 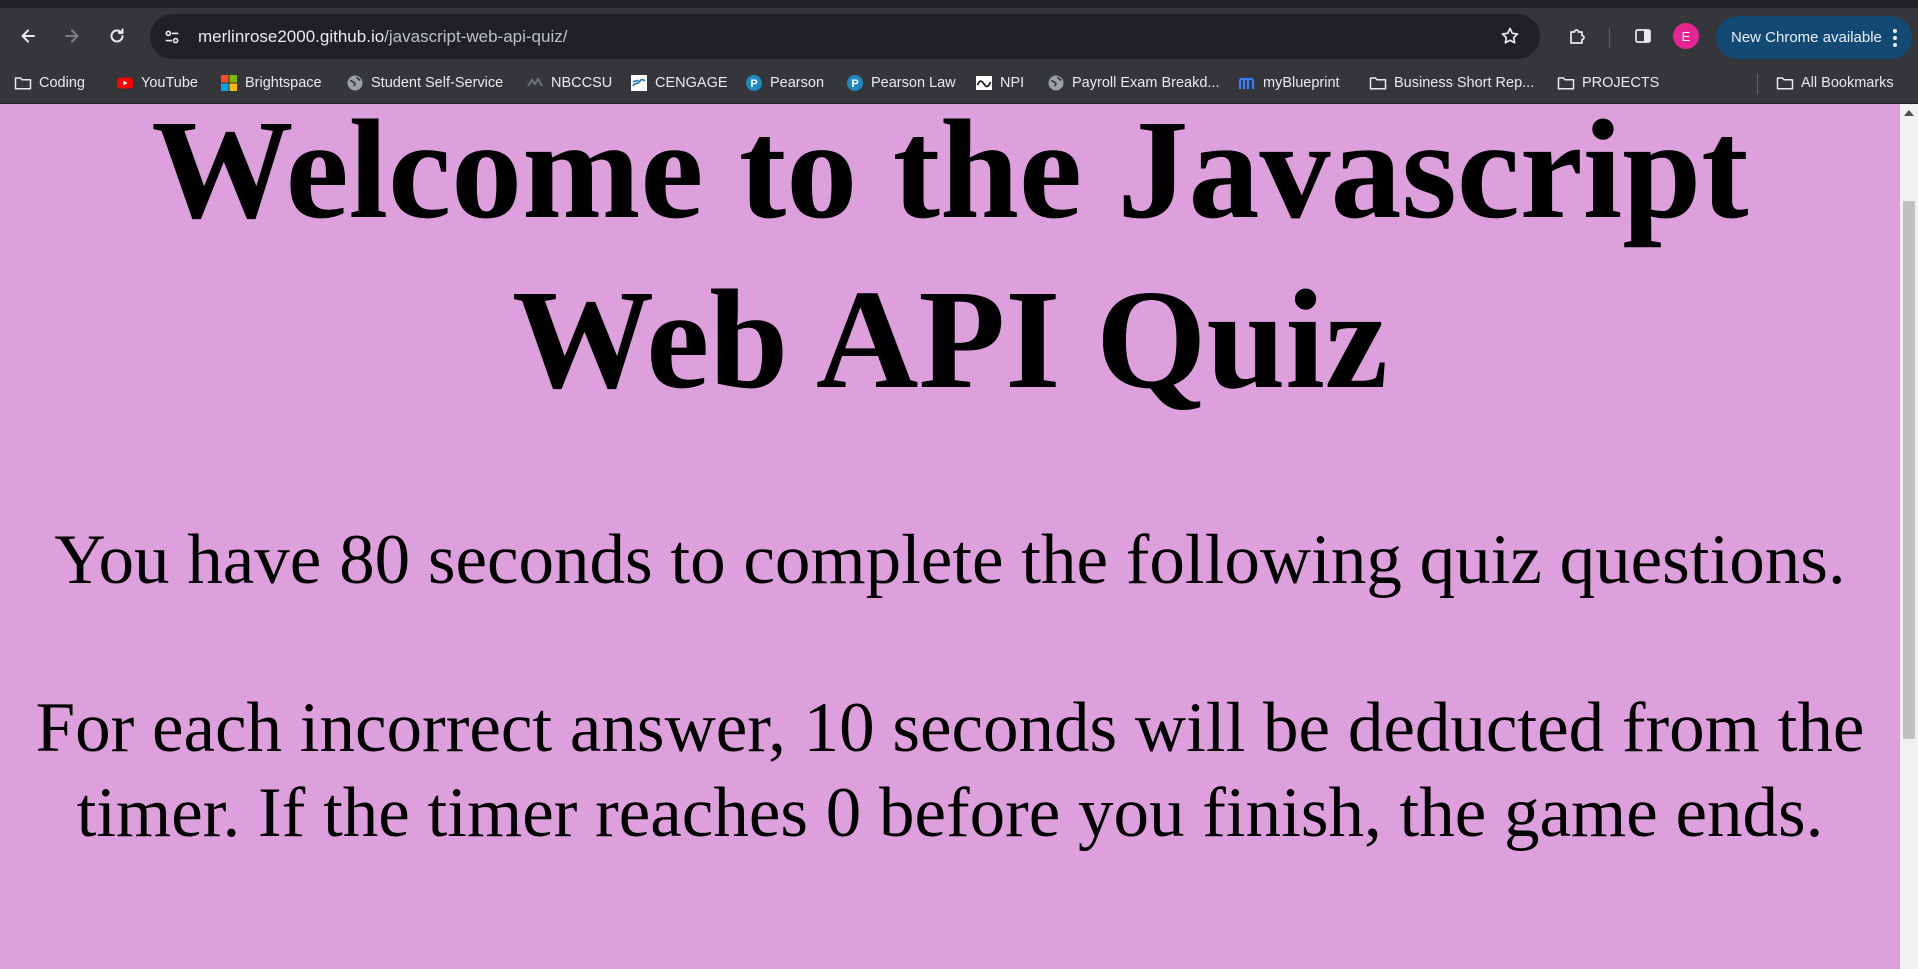 I want to click on bookmark-pearson: P Pearson, so click(x=784, y=83).